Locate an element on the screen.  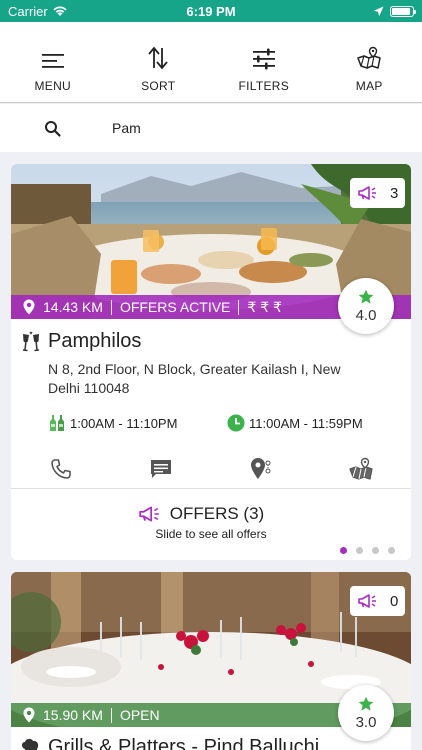
menu-label: MENU is located at coordinates (53, 86).